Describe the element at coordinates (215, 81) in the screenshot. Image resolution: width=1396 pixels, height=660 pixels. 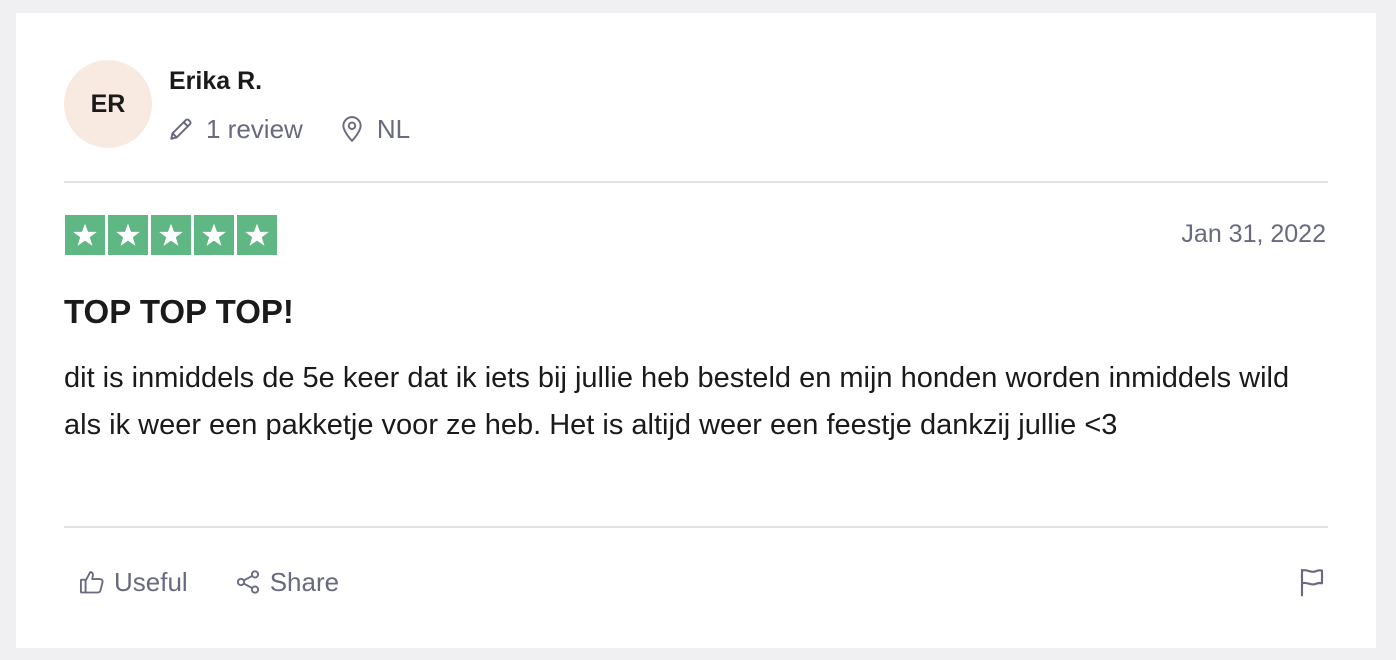
I see `reviewer-name: Erika R.` at that location.